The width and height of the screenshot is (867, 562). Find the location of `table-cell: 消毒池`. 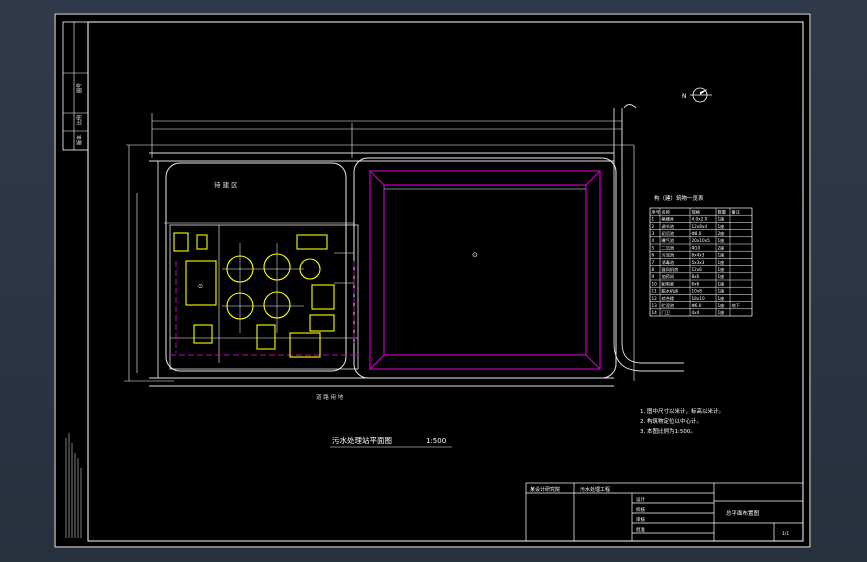

table-cell: 消毒池 is located at coordinates (668, 262).